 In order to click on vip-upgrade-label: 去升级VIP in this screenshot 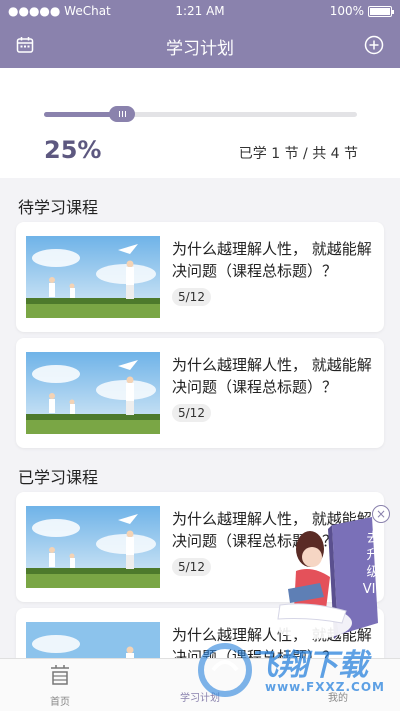, I will do `click(373, 564)`.